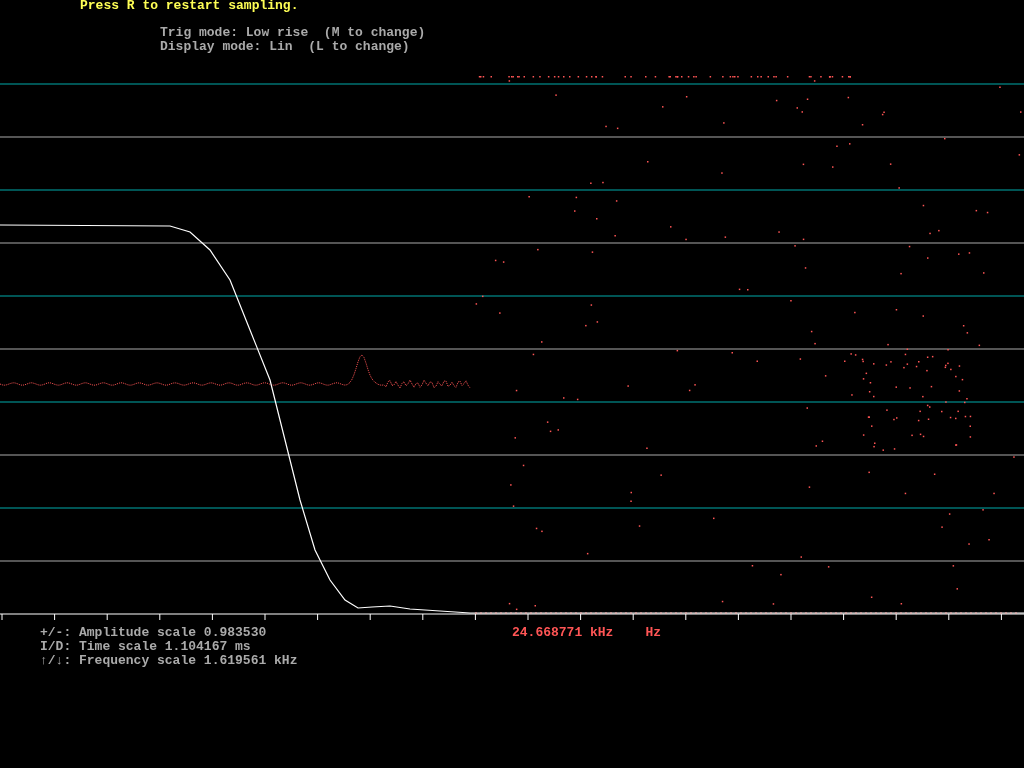  Describe the element at coordinates (653, 633) in the screenshot. I see `unit-label: Hz` at that location.